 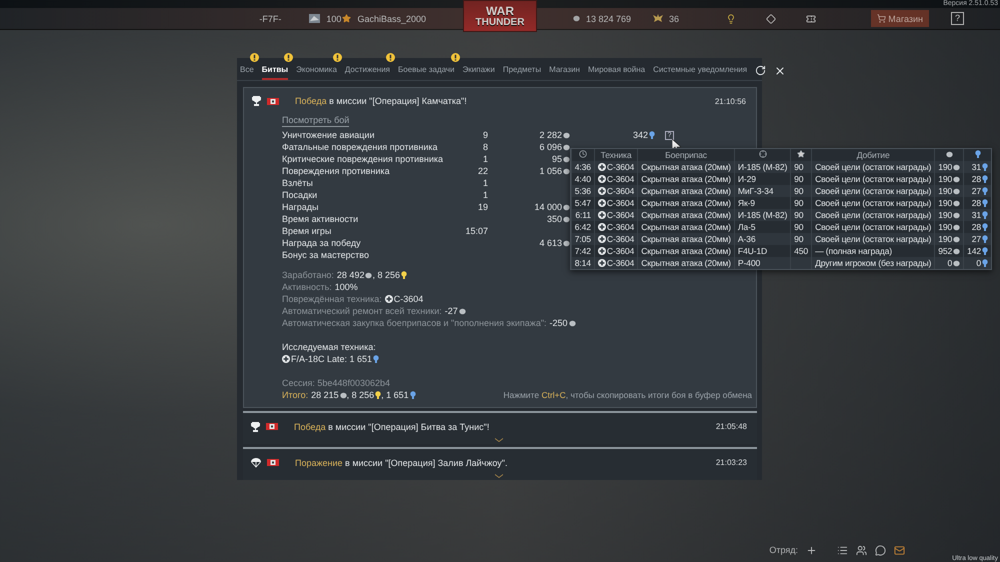 What do you see at coordinates (316, 72) in the screenshot?
I see `tab: Экономика` at bounding box center [316, 72].